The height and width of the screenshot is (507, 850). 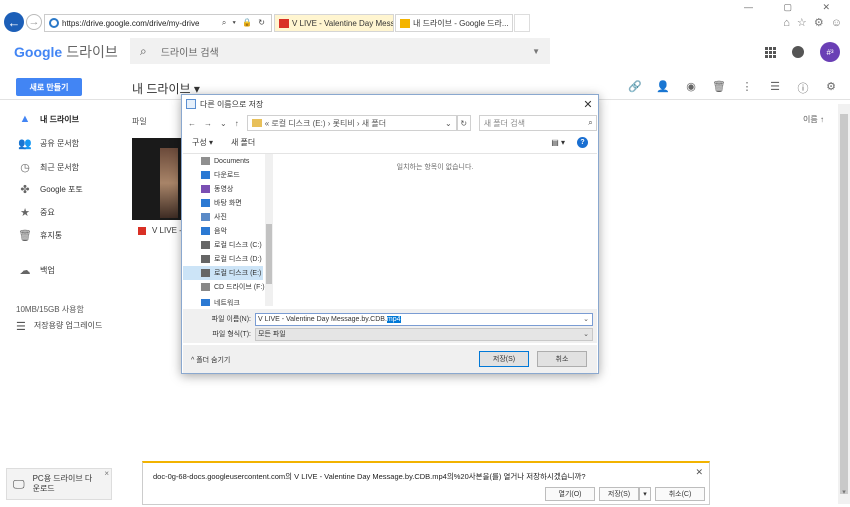 I want to click on hide-folders-toggle: ^ 폴더 숨기기, so click(x=210, y=360).